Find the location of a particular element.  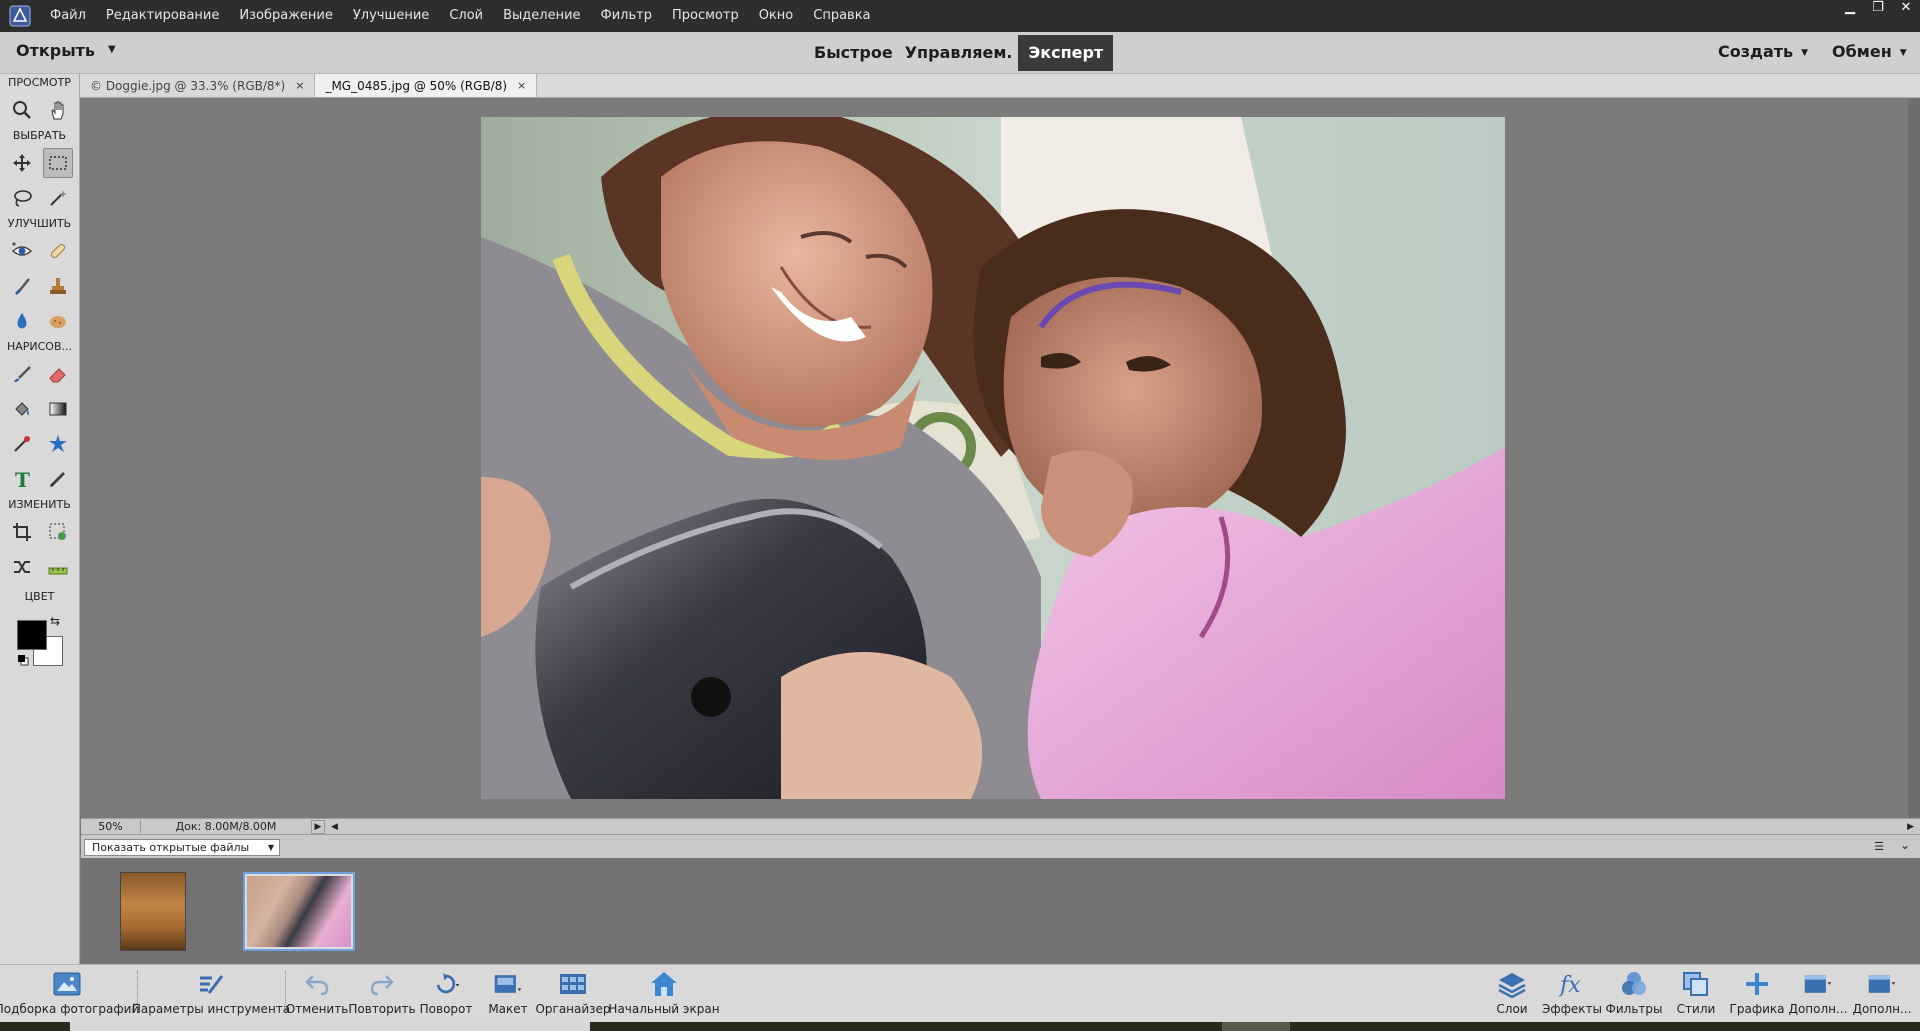

bin-menu-icon: ☰ is located at coordinates (1879, 846).